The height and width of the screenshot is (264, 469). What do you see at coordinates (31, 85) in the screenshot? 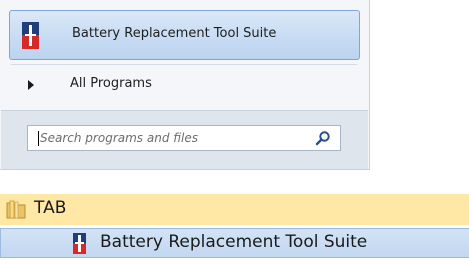
I see `arrow-right-icon` at bounding box center [31, 85].